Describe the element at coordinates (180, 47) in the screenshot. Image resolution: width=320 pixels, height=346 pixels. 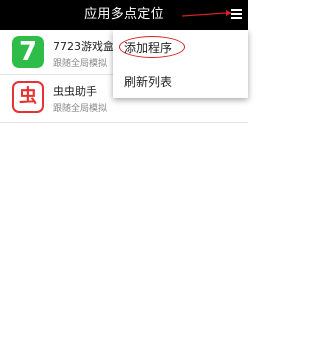
I see `menu-item-add-app: 添加程序` at that location.